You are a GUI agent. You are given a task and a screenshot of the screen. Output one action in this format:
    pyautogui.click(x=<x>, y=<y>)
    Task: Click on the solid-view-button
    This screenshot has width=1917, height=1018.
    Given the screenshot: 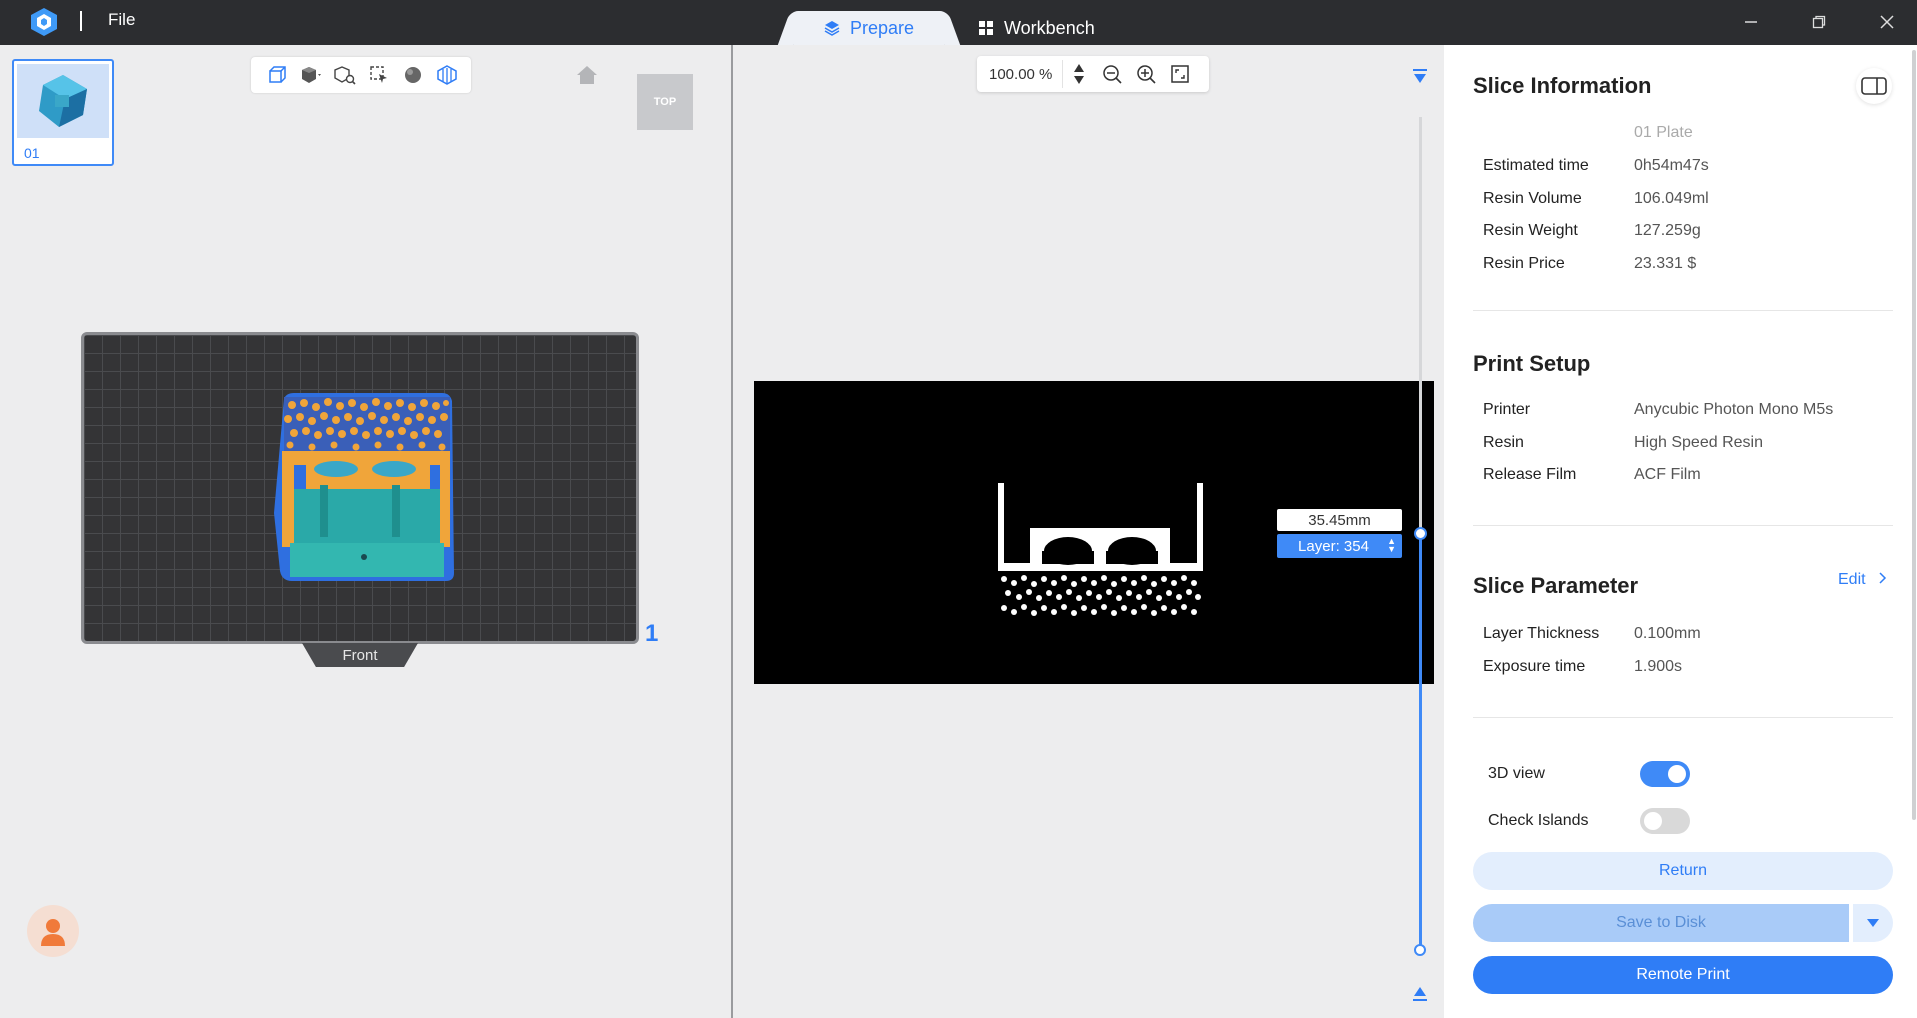 What is the action you would take?
    pyautogui.click(x=311, y=75)
    